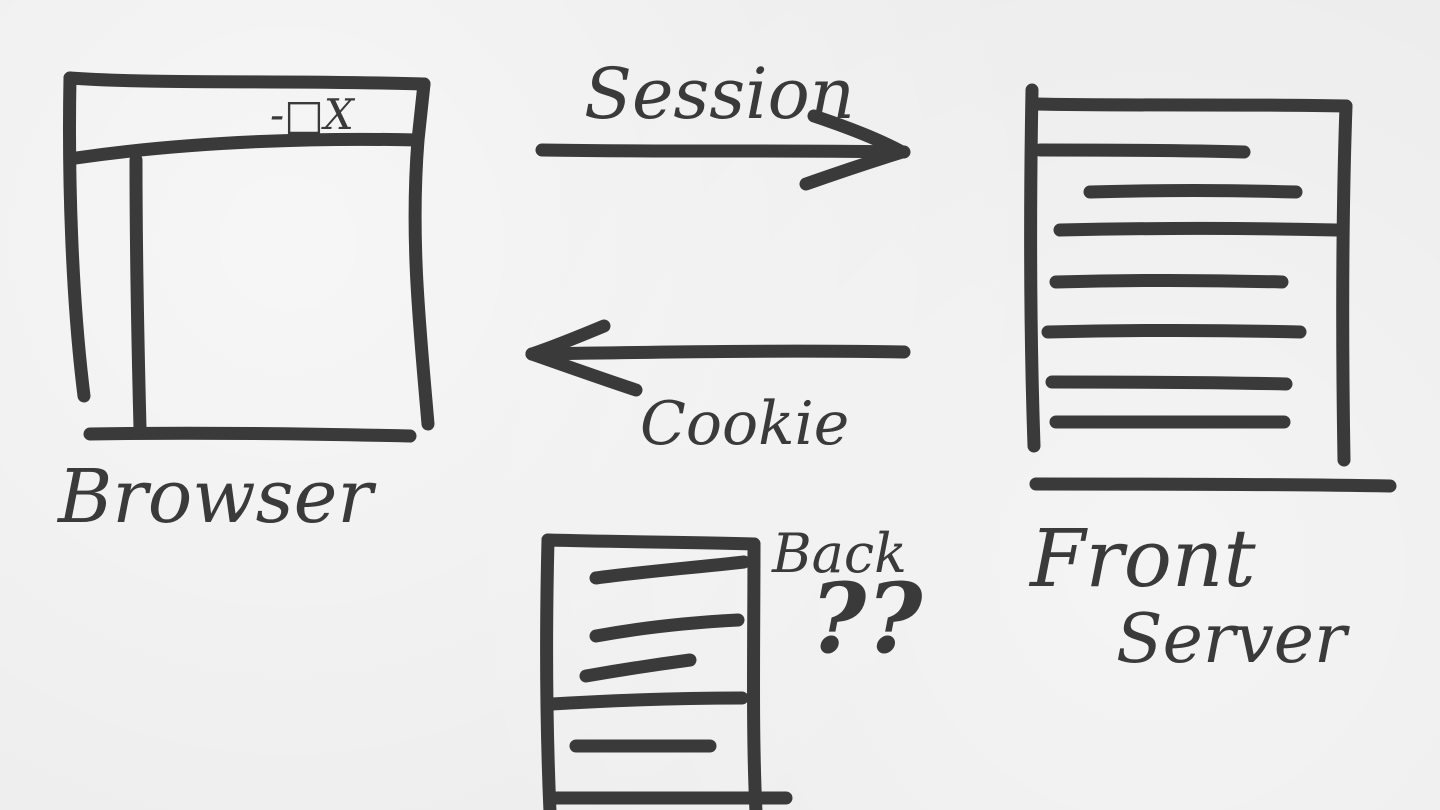 The image size is (1440, 810). I want to click on back-server-question-marks: ??, so click(866, 618).